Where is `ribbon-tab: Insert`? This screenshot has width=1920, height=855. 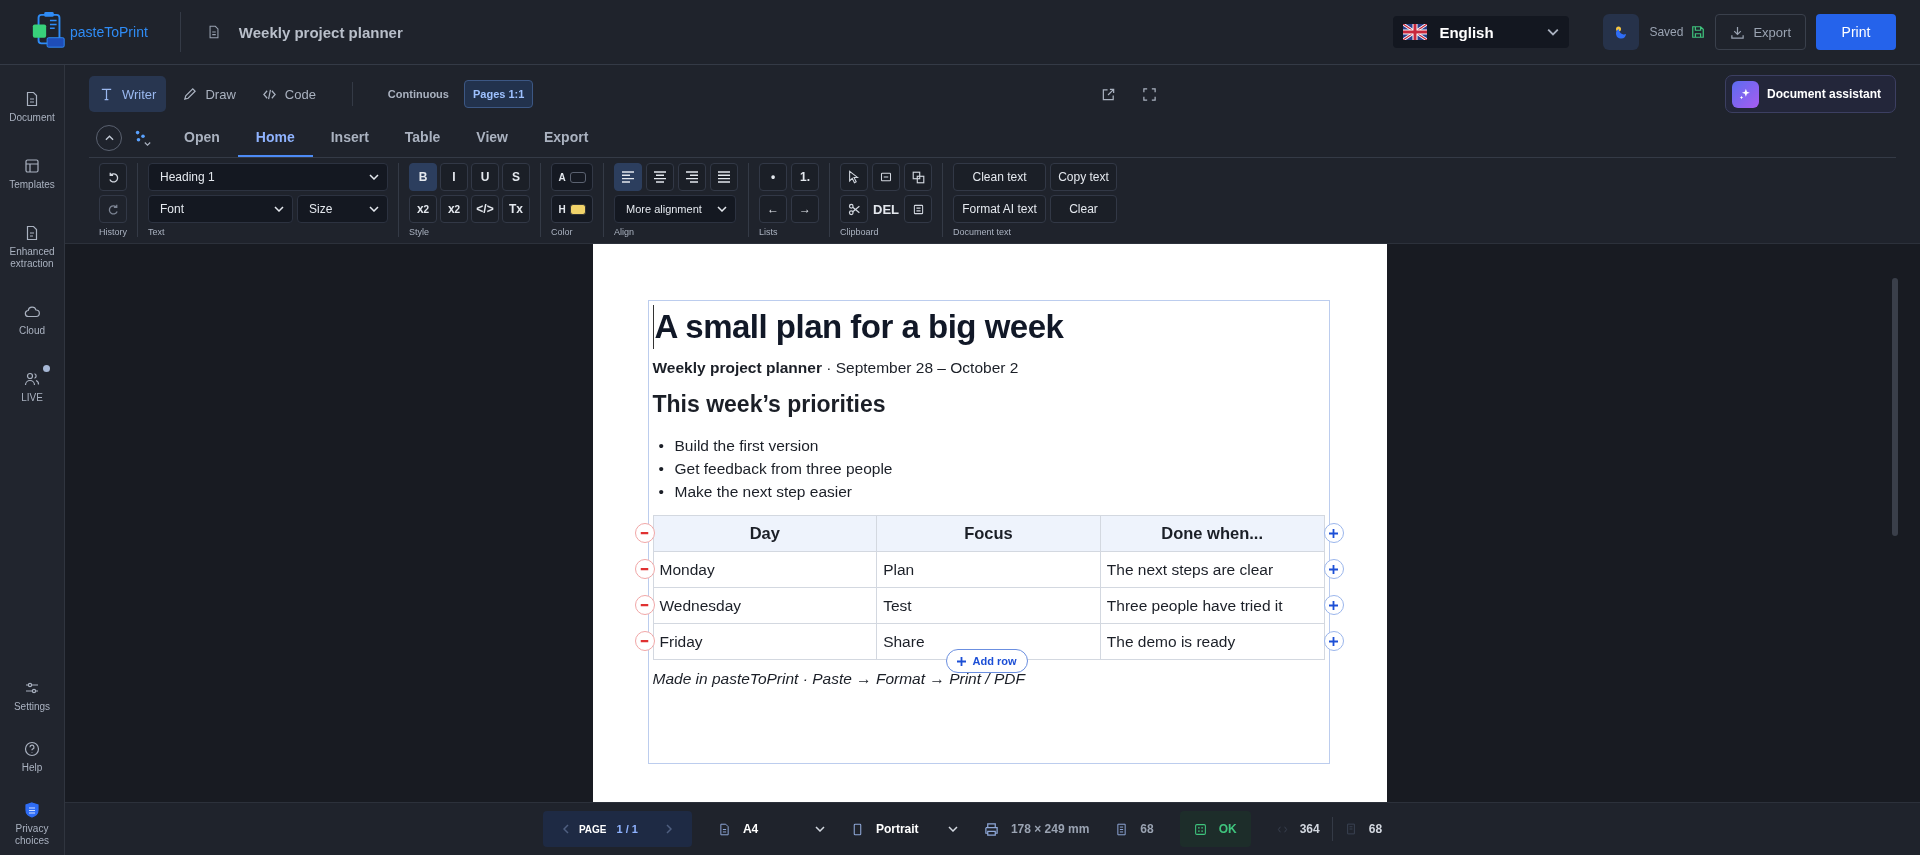 ribbon-tab: Insert is located at coordinates (349, 138).